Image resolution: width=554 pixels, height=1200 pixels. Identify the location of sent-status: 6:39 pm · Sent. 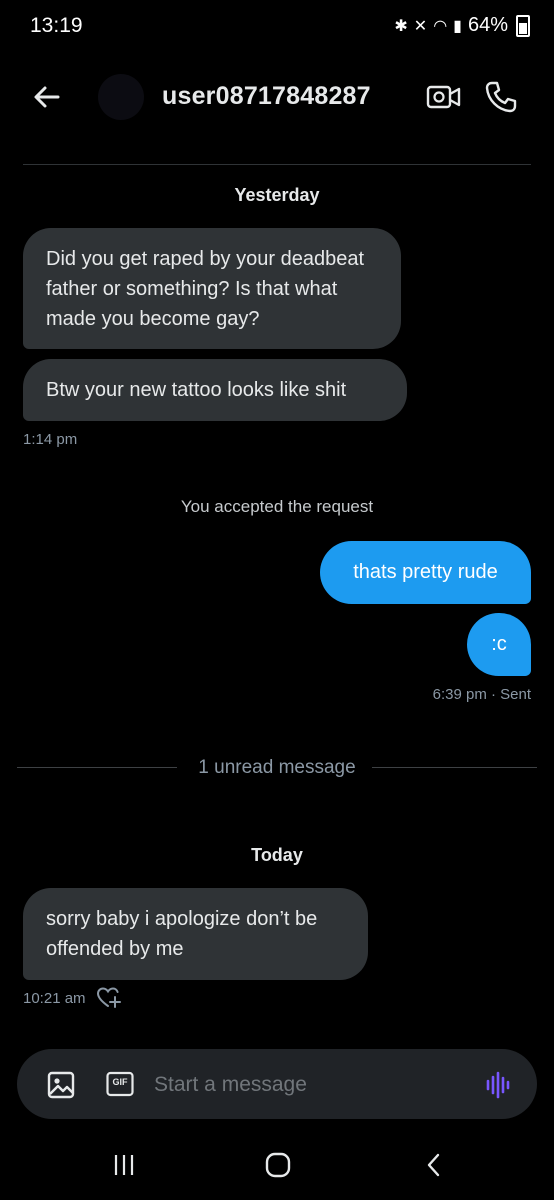
(481, 694).